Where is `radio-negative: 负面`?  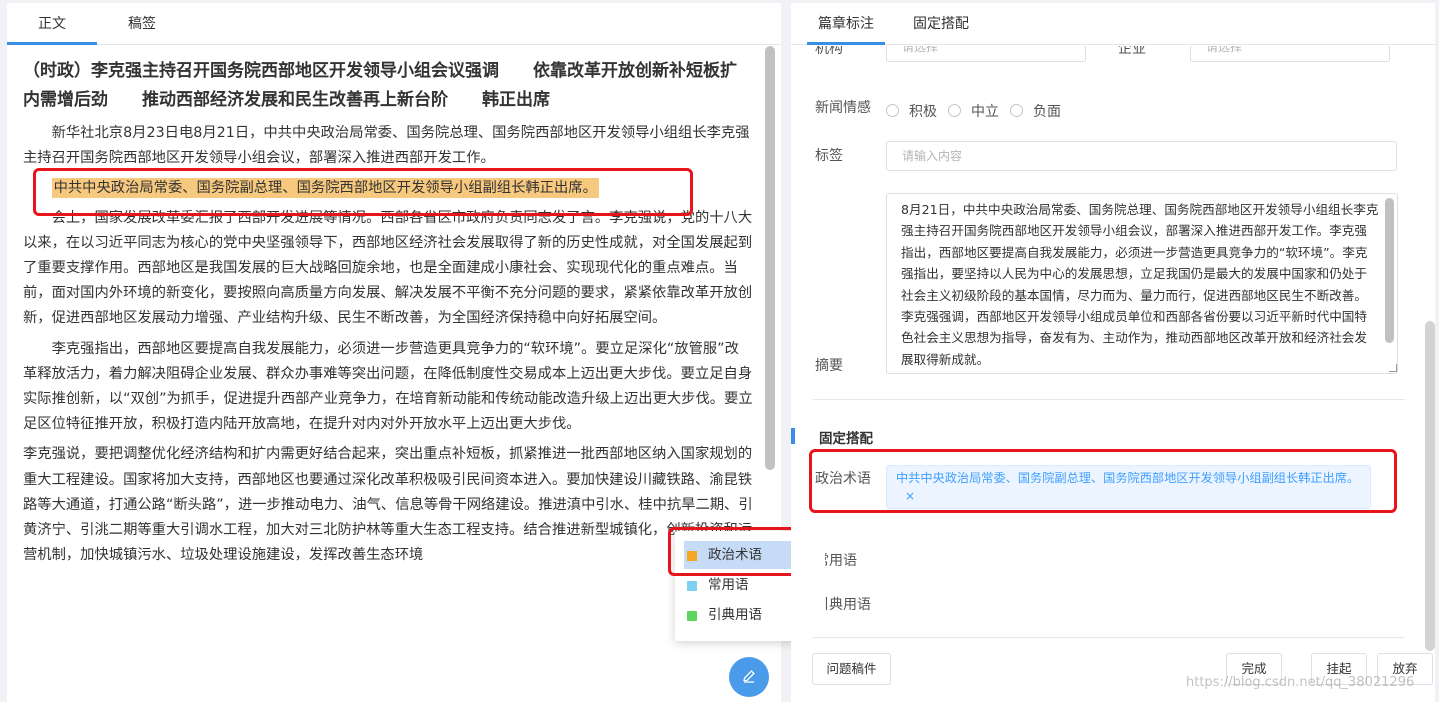 radio-negative: 负面 is located at coordinates (1035, 111).